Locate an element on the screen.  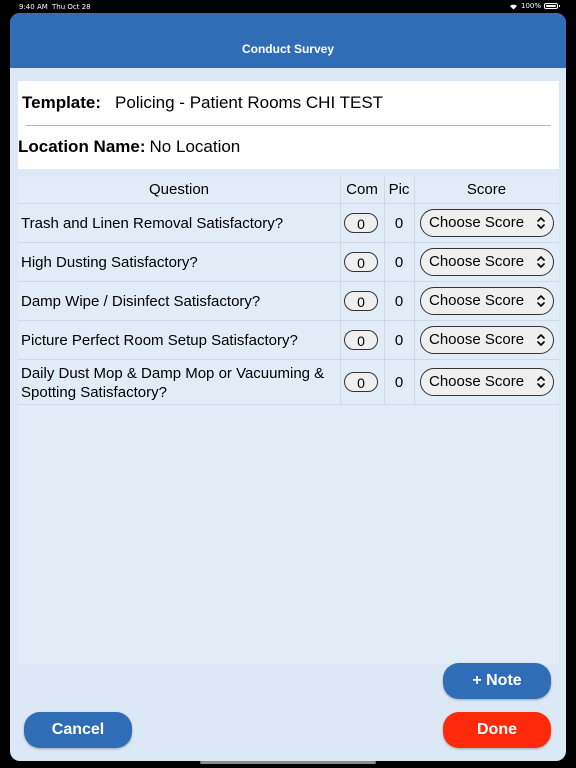
status-right: 100% is located at coordinates (534, 6).